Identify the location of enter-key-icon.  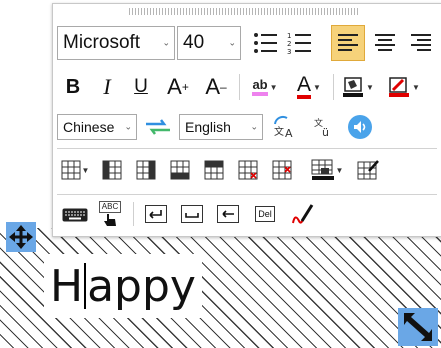
(156, 214).